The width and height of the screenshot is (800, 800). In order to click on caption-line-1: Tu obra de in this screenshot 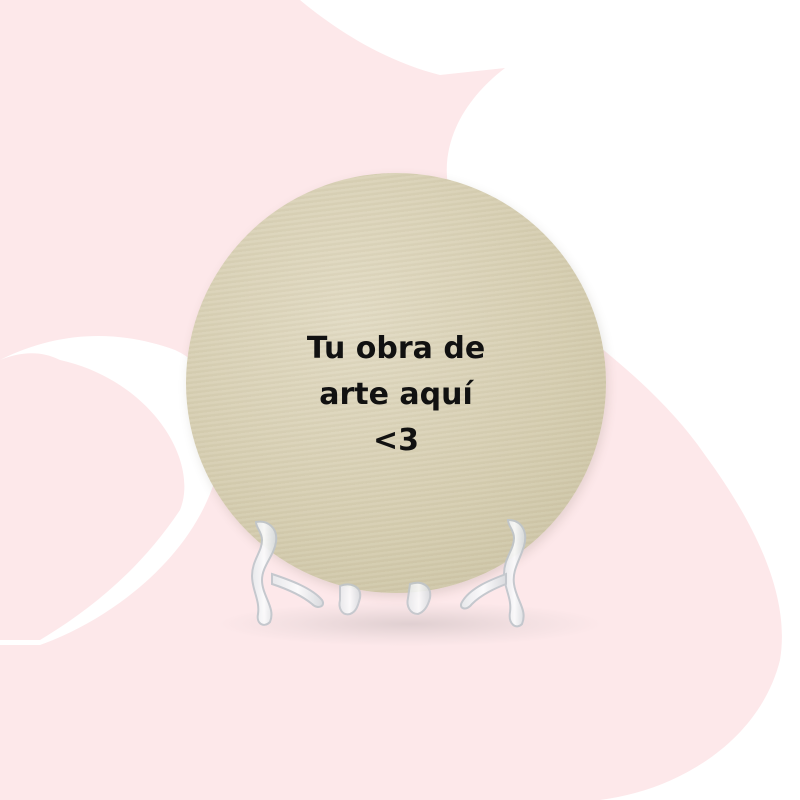, I will do `click(396, 348)`.